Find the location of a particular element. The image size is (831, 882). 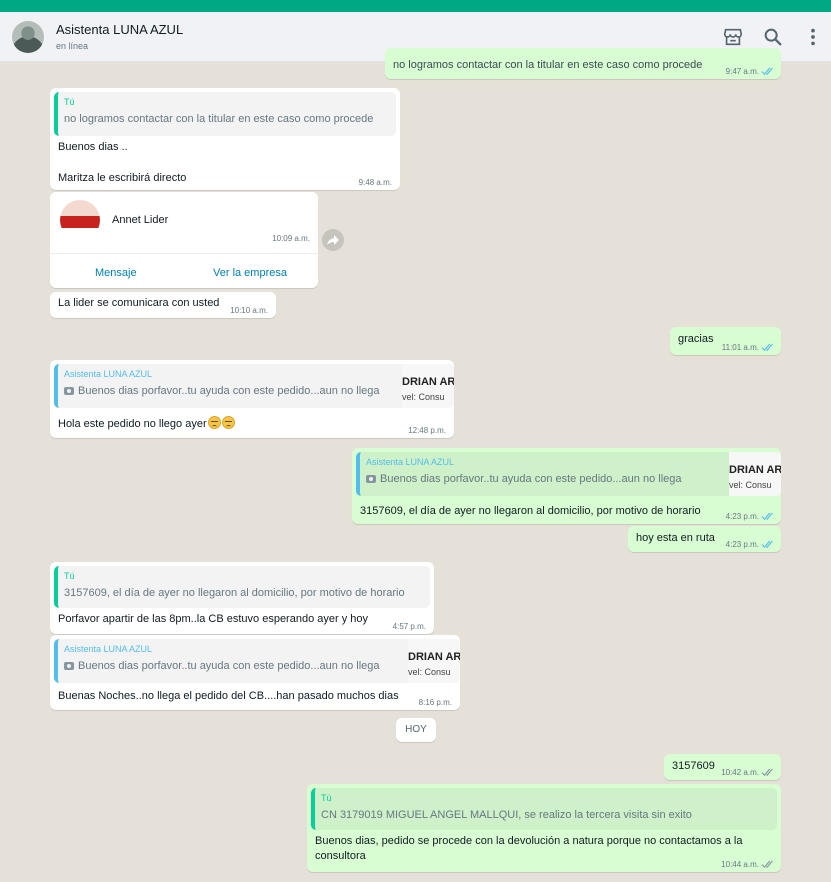

message-time: 10:42 a.m. is located at coordinates (740, 772).